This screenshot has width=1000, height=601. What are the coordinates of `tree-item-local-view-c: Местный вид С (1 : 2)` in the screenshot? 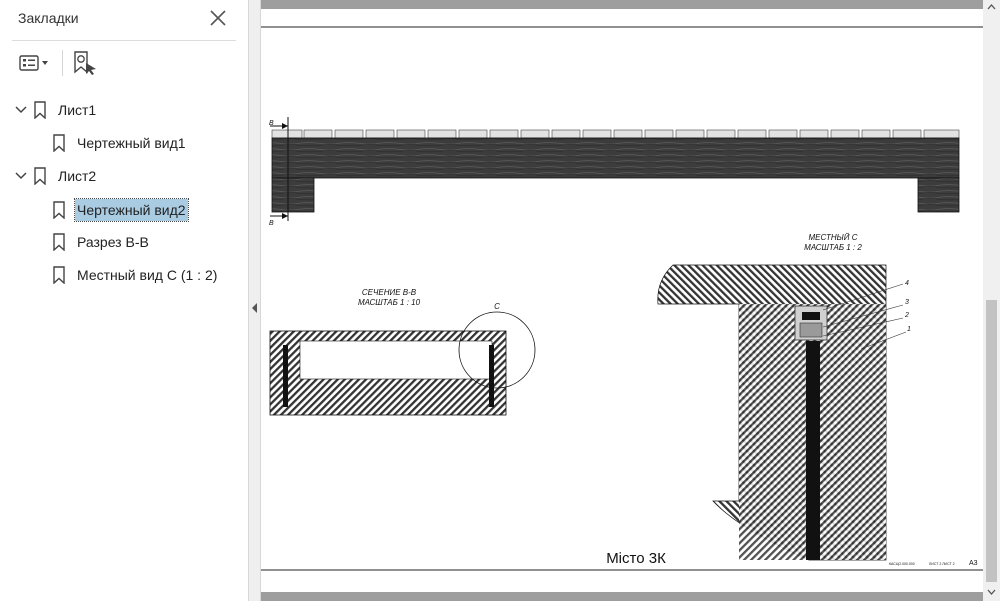 It's located at (135, 275).